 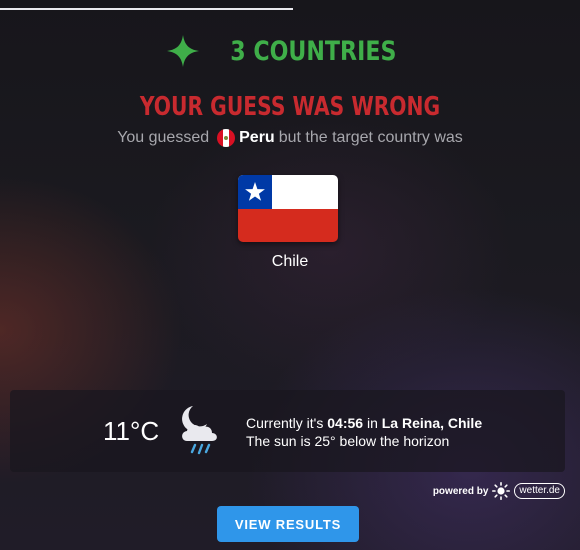 I want to click on sparkle-icon, so click(x=182, y=51).